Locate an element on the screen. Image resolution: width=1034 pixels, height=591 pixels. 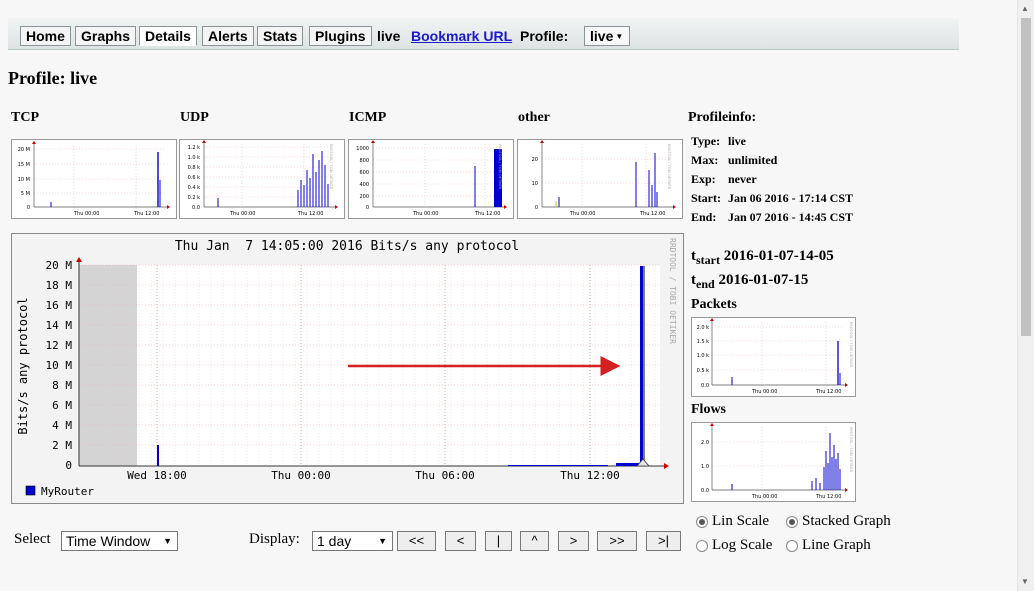
last-button: >| is located at coordinates (663, 541).